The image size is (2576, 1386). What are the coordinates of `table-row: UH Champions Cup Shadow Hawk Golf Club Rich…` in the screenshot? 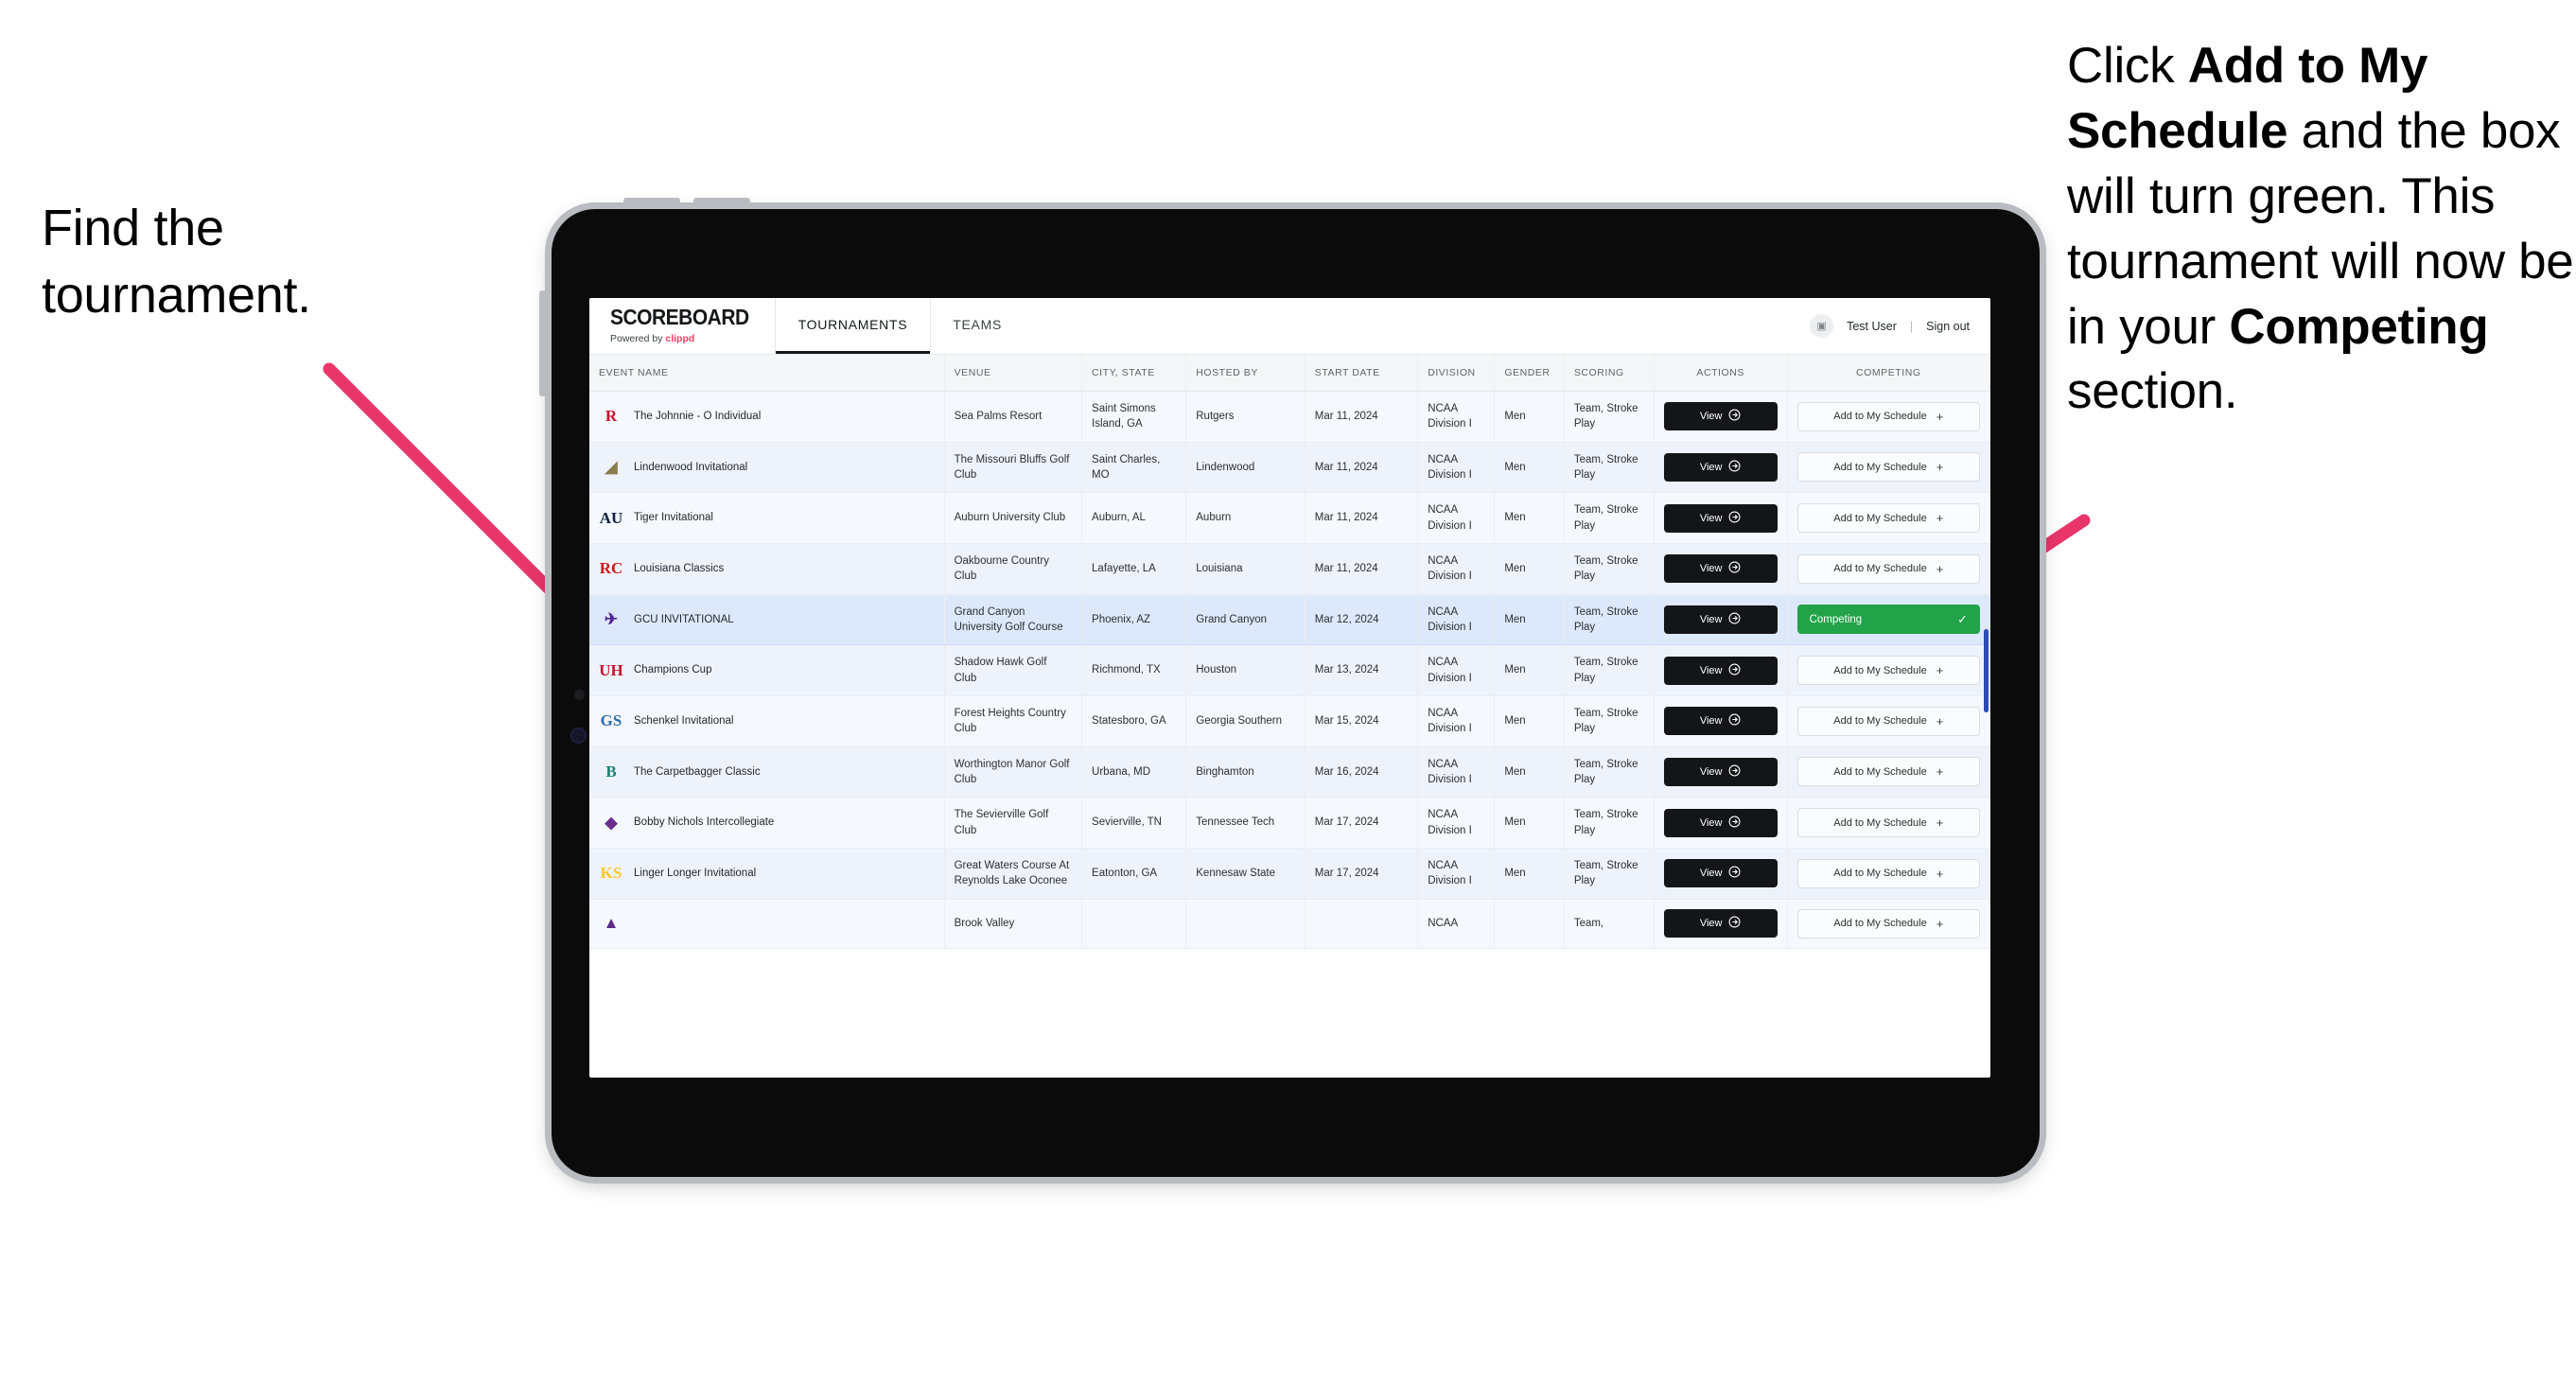 It's located at (1289, 670).